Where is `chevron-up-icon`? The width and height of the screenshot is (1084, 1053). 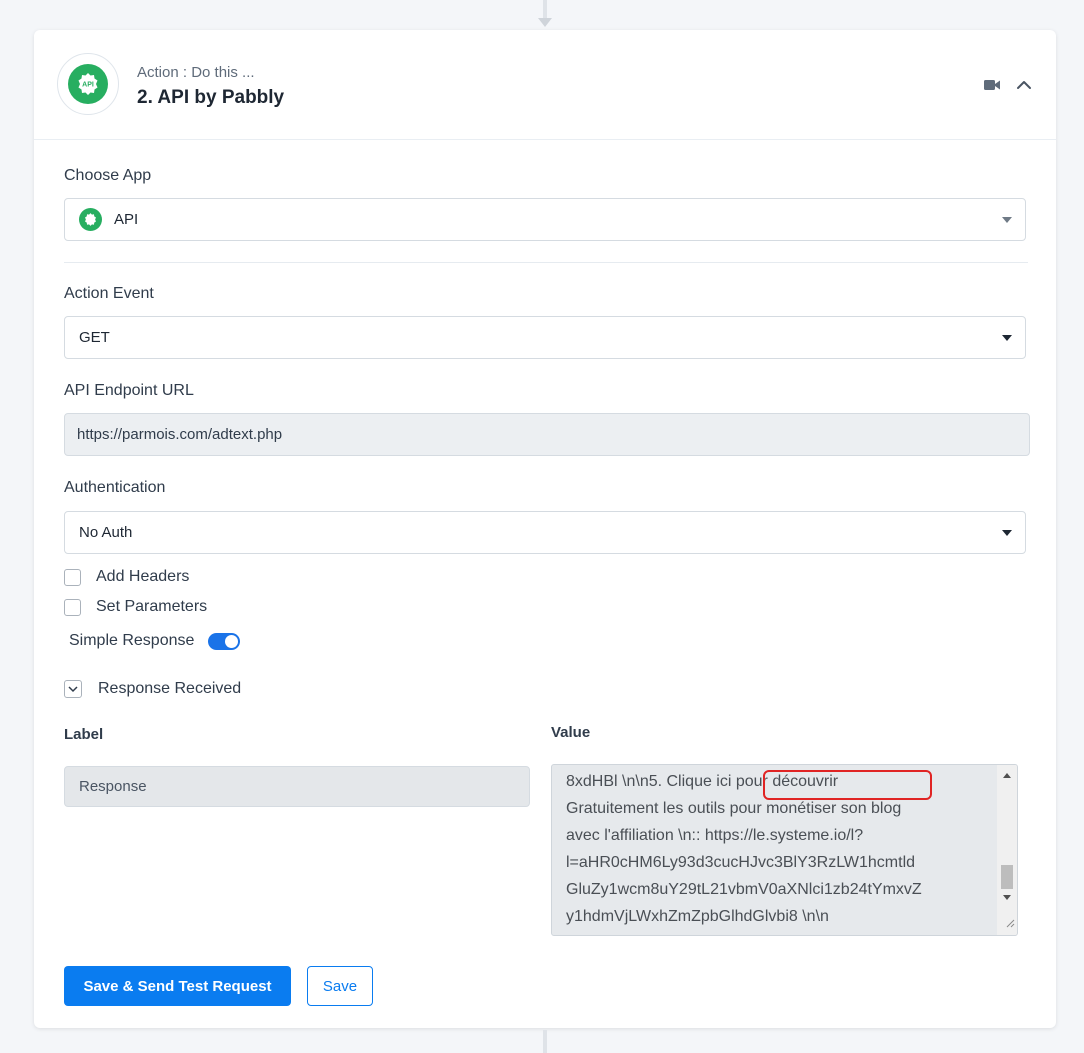
chevron-up-icon is located at coordinates (1024, 87).